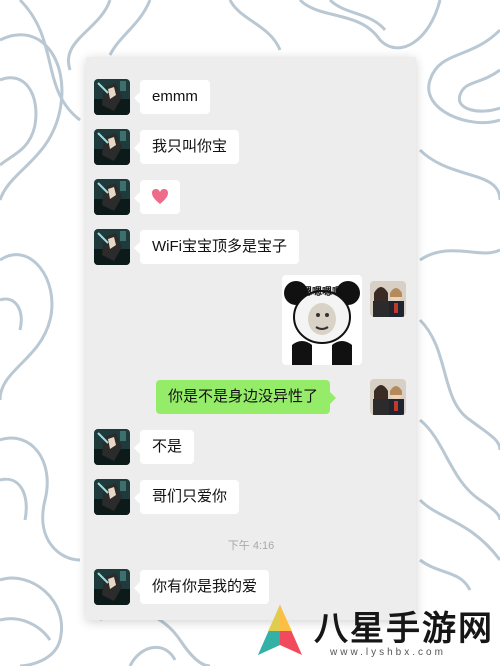 Image resolution: width=500 pixels, height=666 pixels. I want to click on message-row: WiFi宝宝顶多是宝子, so click(251, 249).